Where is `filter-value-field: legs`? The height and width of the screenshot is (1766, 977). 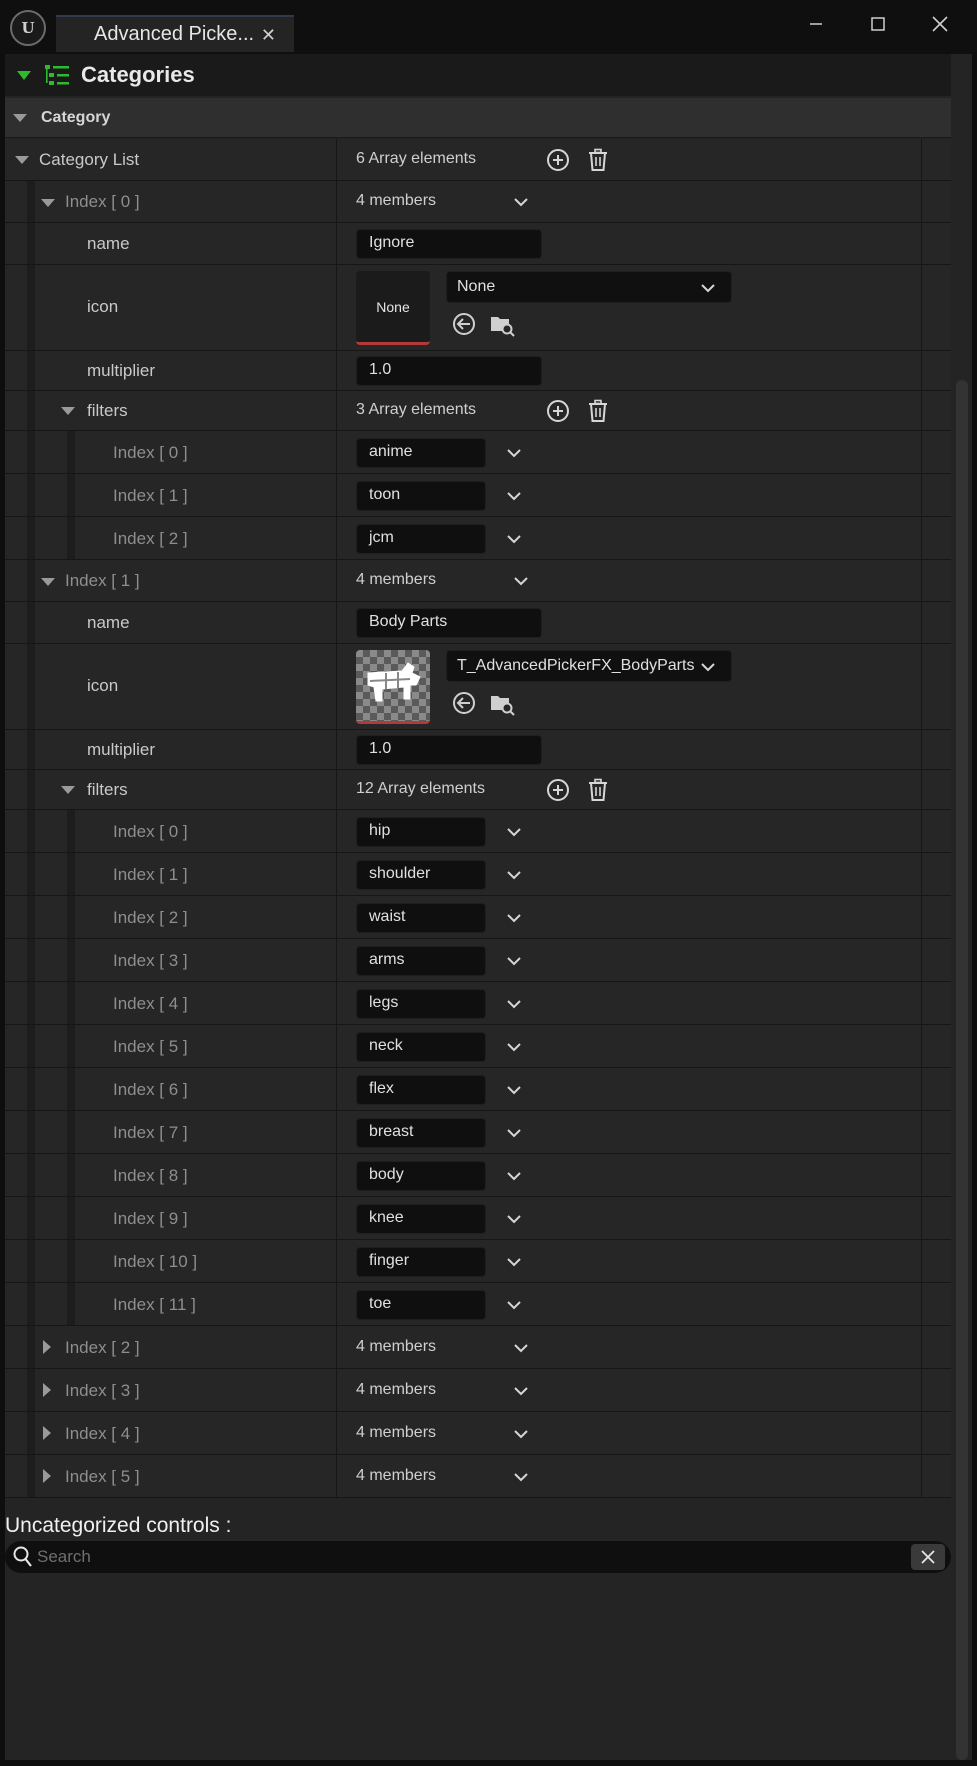 filter-value-field: legs is located at coordinates (421, 1004).